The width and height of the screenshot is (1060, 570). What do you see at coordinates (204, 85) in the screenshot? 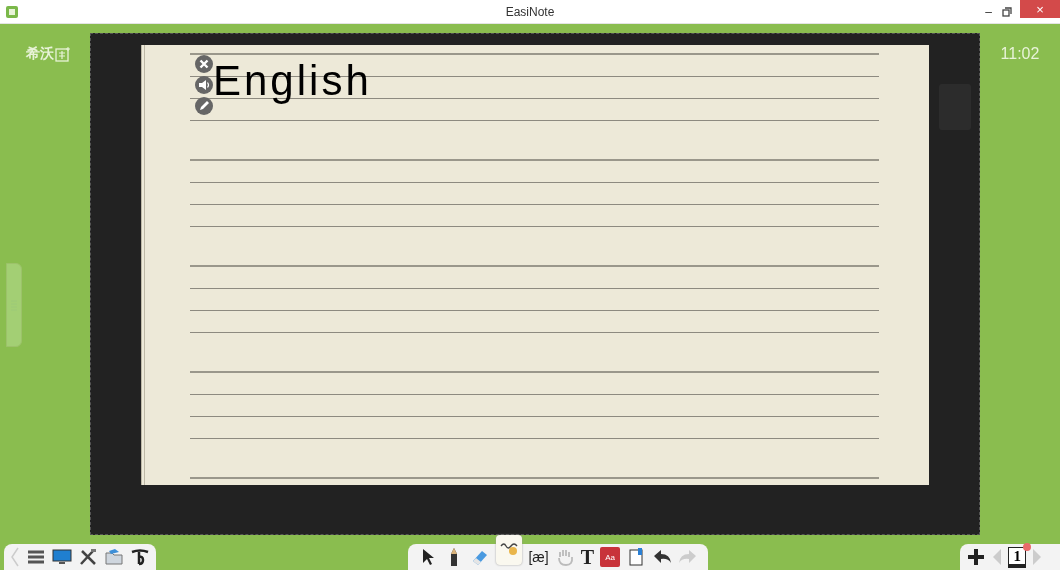
I see `speaker-icon` at bounding box center [204, 85].